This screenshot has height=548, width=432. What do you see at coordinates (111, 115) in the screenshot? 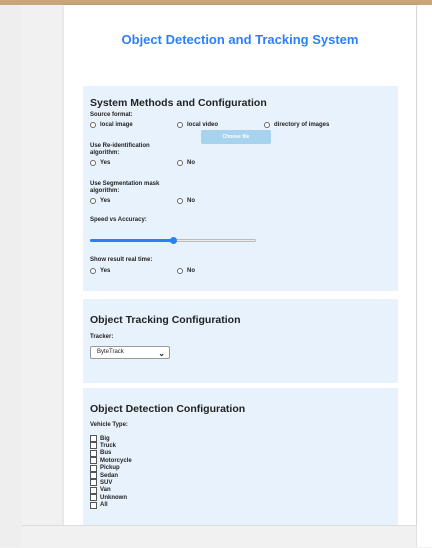
I see `source-format-label: Source format:` at bounding box center [111, 115].